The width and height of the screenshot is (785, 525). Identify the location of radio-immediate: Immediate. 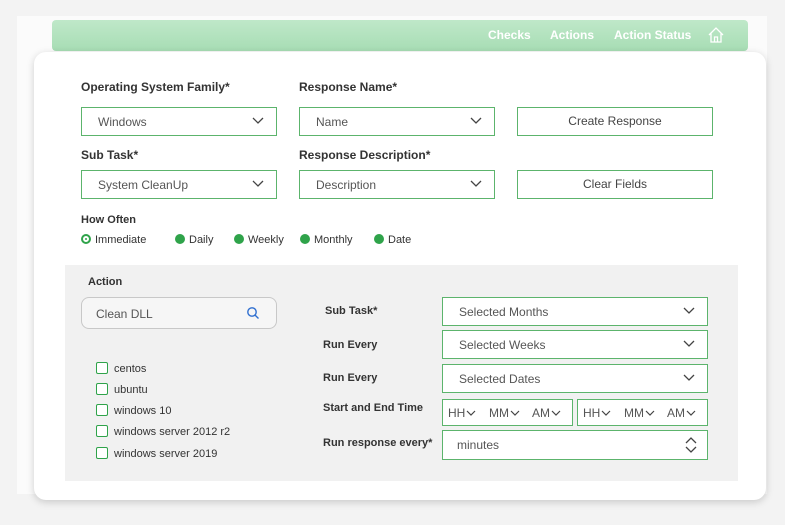
(113, 240).